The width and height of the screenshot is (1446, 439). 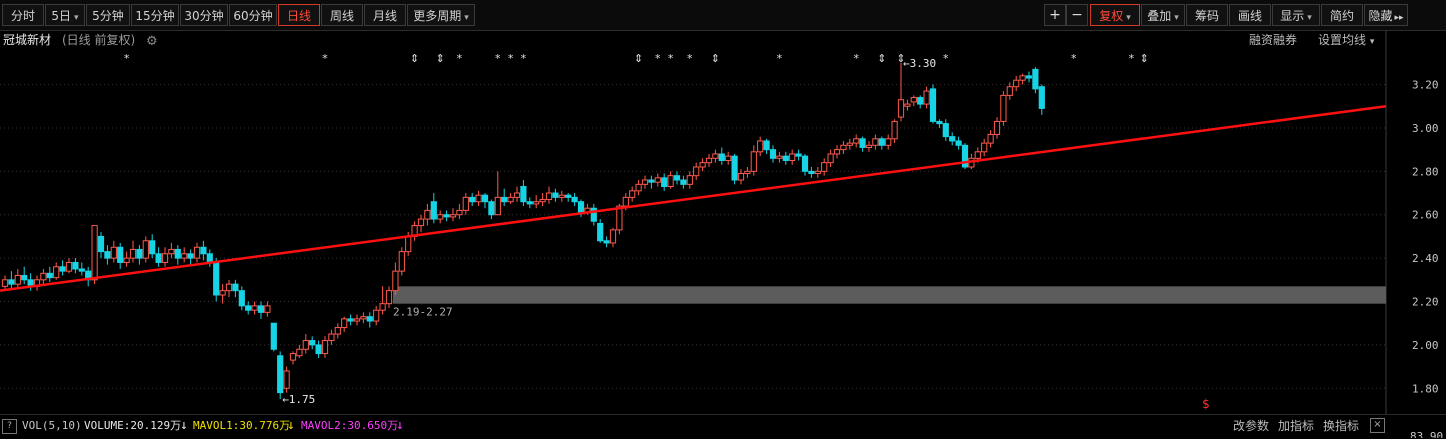 What do you see at coordinates (1425, 345) in the screenshot?
I see `y-tick-label: 2.00` at bounding box center [1425, 345].